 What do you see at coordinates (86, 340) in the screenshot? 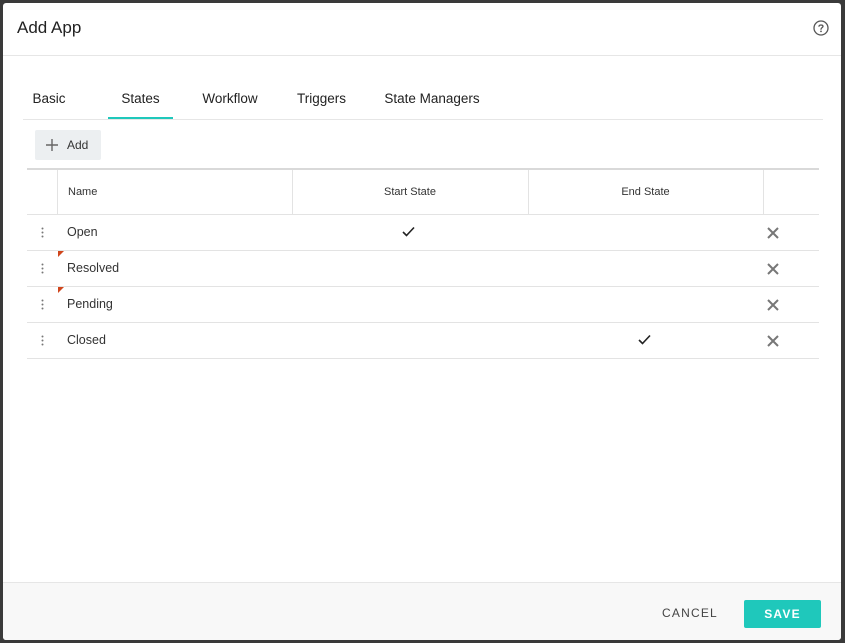
I see `state-name: Closed` at bounding box center [86, 340].